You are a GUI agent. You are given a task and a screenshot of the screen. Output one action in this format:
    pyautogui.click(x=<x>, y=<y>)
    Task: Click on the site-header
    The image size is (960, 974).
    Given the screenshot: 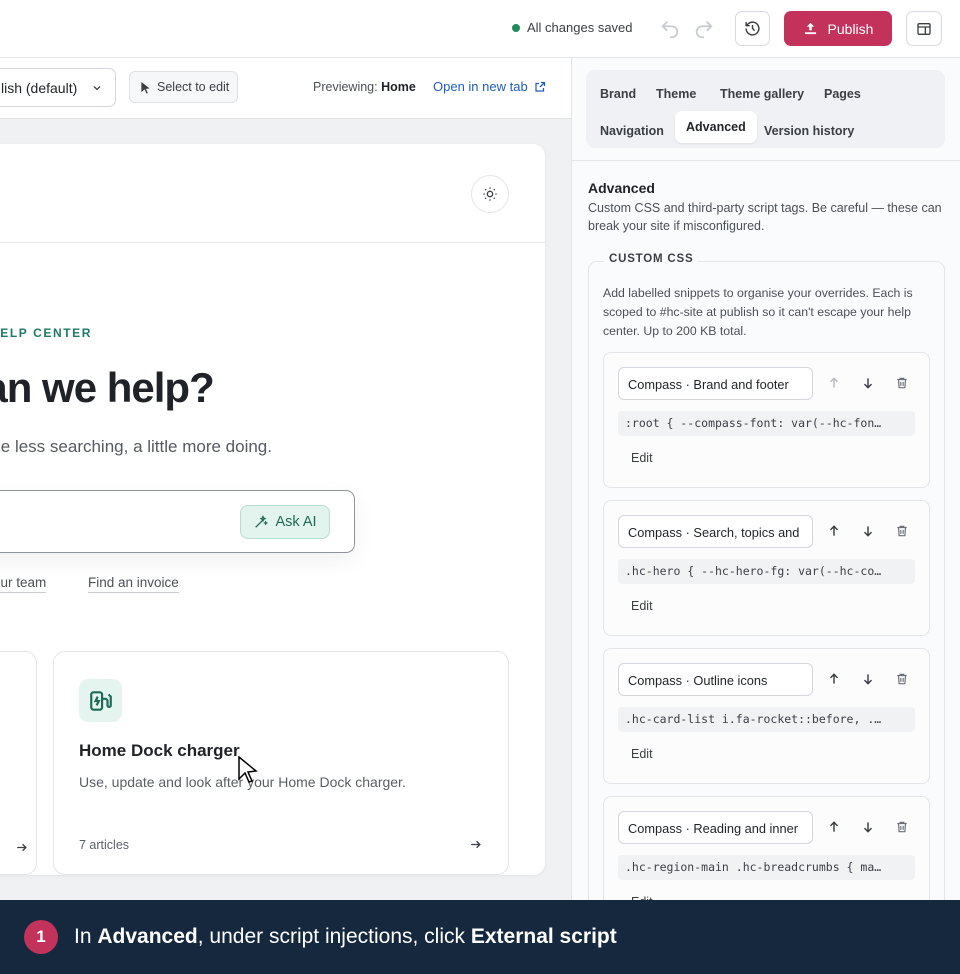 What is the action you would take?
    pyautogui.click(x=272, y=193)
    